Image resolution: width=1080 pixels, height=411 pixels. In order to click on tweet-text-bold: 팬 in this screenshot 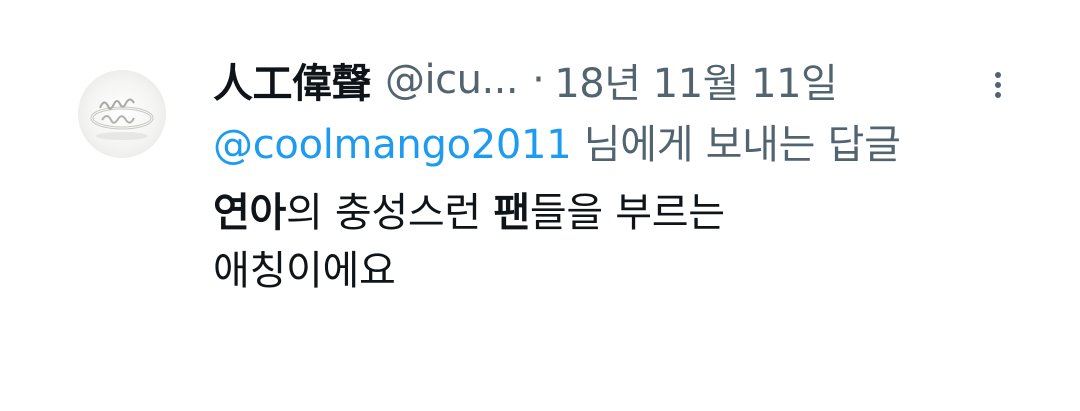, I will do `click(511, 213)`.